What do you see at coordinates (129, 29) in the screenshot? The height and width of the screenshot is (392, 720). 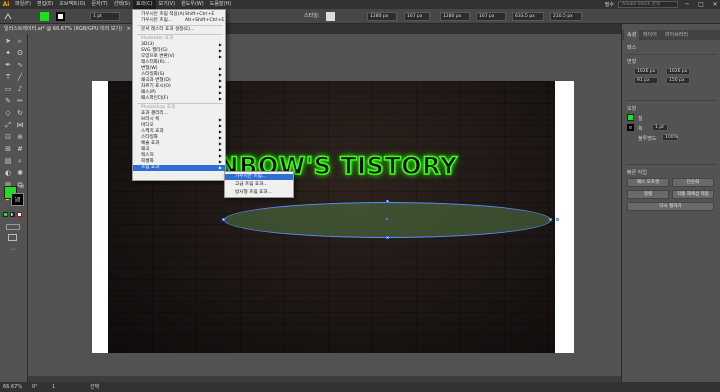 I see `document-tab-close-icon: ×` at bounding box center [129, 29].